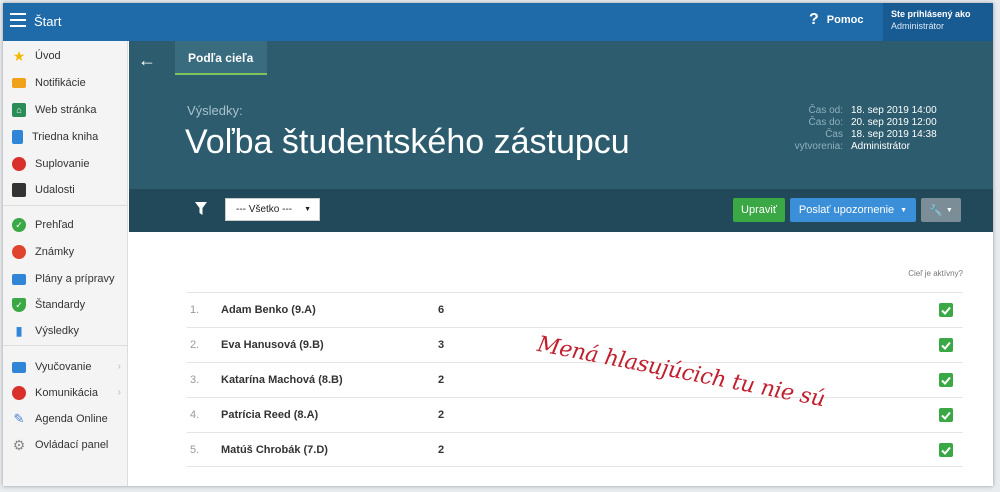  Describe the element at coordinates (19, 252) in the screenshot. I see `grade-icon` at that location.